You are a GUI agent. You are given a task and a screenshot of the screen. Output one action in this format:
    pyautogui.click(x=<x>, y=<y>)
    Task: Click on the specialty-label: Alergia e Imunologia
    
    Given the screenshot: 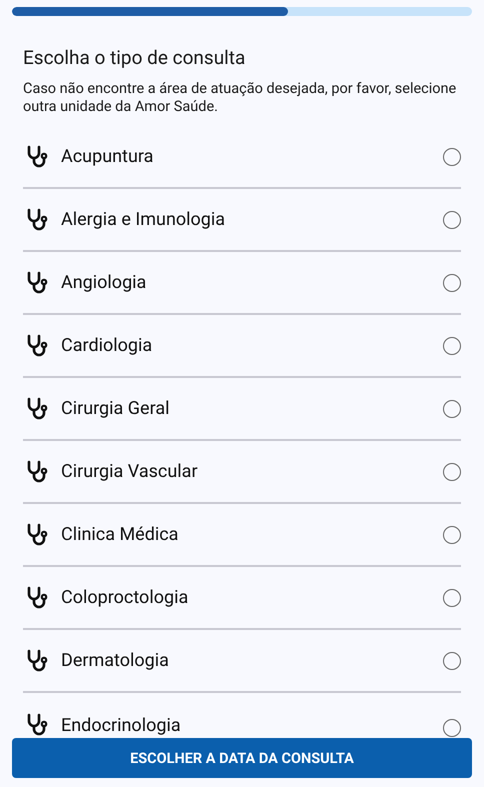 What is the action you would take?
    pyautogui.click(x=143, y=219)
    